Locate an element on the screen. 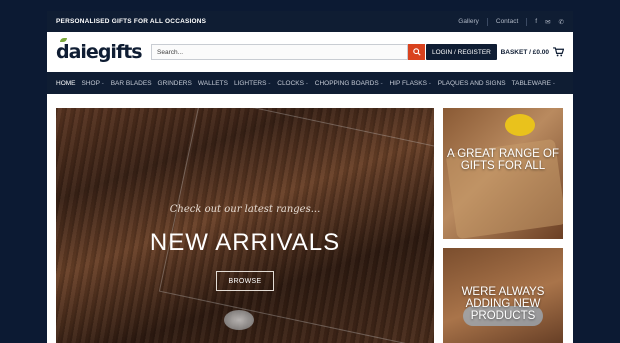 This screenshot has height=343, width=620. logo-text-gifts: gifts is located at coordinates (120, 52).